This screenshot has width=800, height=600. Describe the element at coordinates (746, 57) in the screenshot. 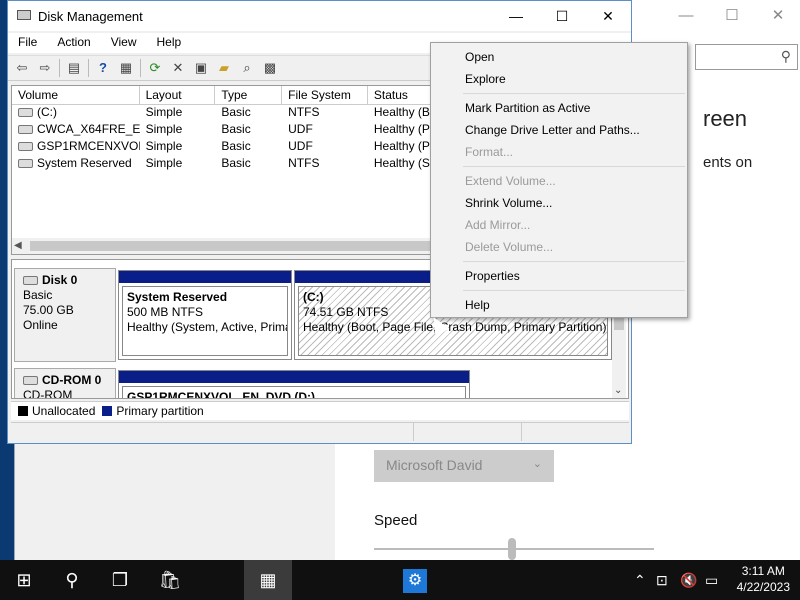

I see `settings-search-input: ⚲` at that location.